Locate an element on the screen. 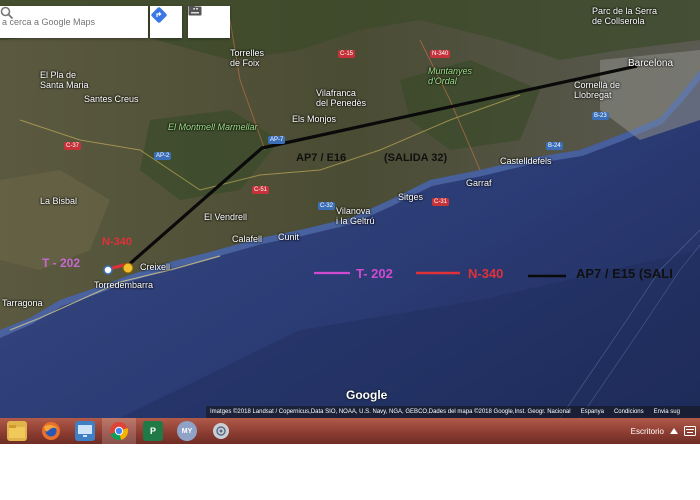 This screenshot has width=700, height=500. road-badge-c37: C-37 is located at coordinates (73, 146).